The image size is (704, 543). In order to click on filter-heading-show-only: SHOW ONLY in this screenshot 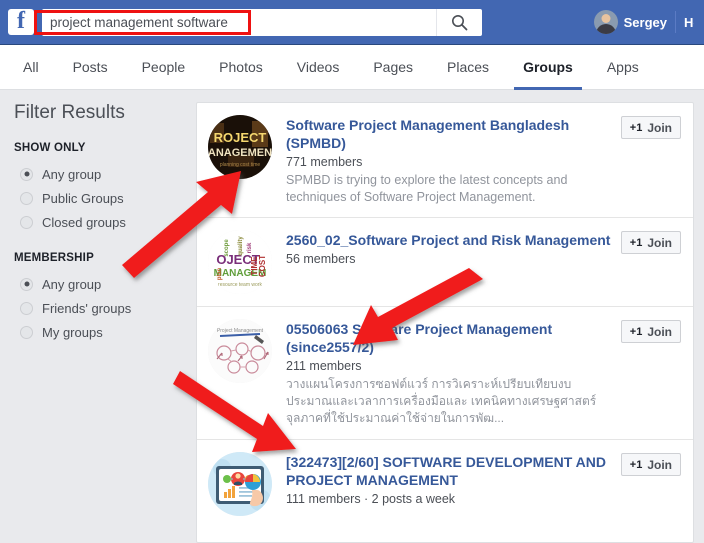, I will do `click(50, 148)`.